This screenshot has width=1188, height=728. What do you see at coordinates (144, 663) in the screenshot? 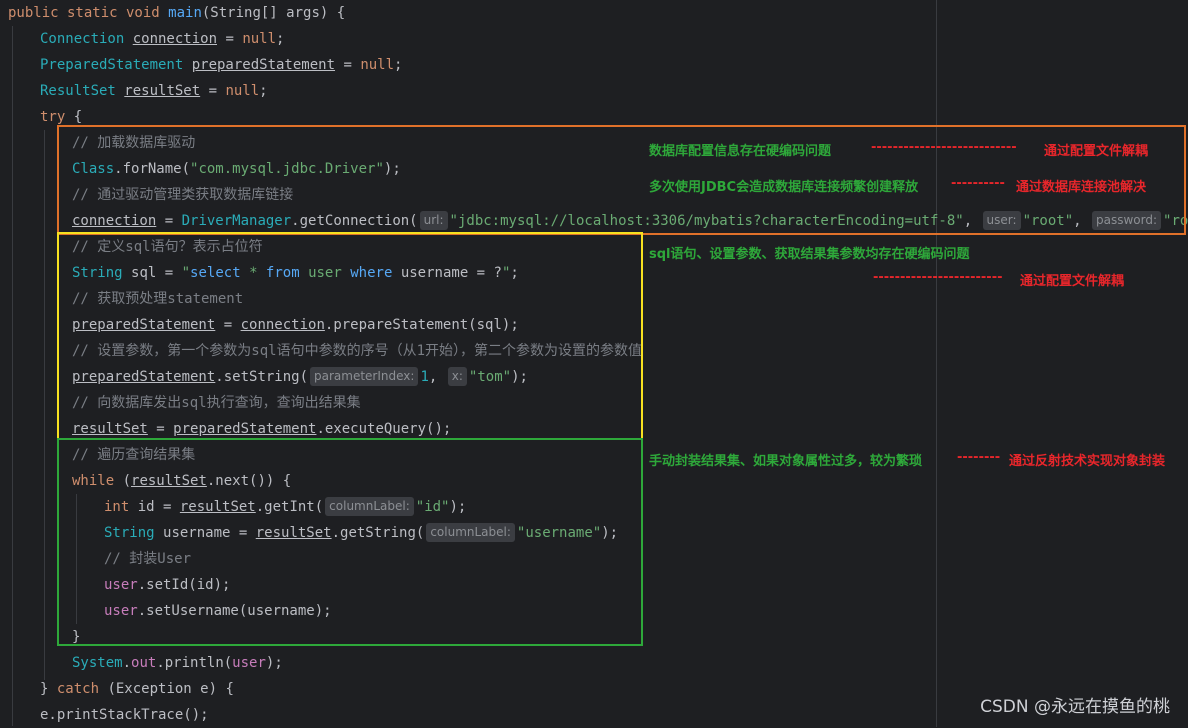
I see `code-token: out` at bounding box center [144, 663].